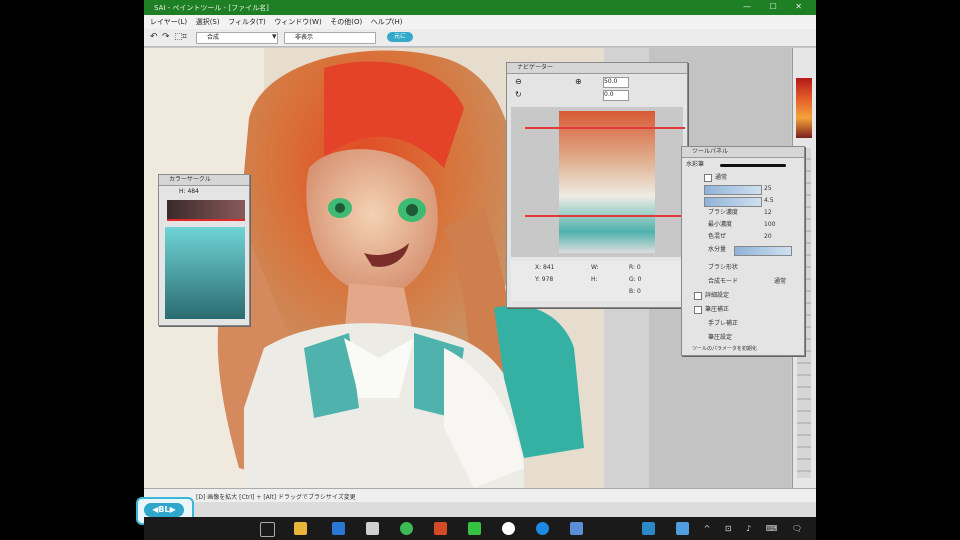  What do you see at coordinates (204, 180) in the screenshot?
I see `color-panel-title: カラーサークル` at bounding box center [204, 180].